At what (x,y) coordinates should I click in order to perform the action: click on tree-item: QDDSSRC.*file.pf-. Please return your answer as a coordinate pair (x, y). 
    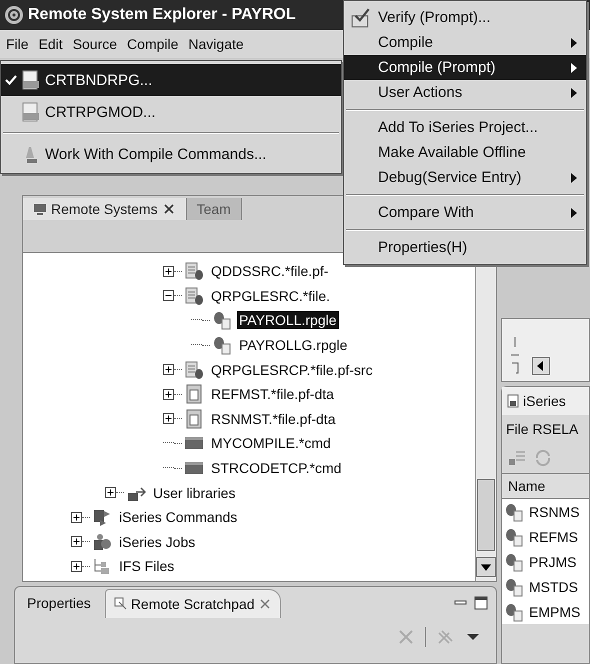
    Looking at the image, I should click on (269, 271).